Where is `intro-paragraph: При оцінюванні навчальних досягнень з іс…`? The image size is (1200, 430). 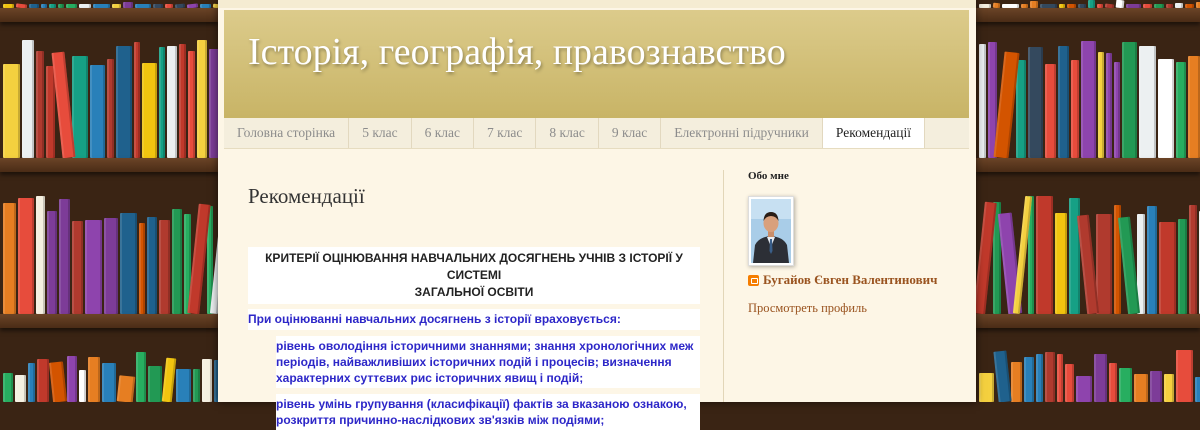 intro-paragraph: При оцінюванні навчальних досягнень з іс… is located at coordinates (474, 319).